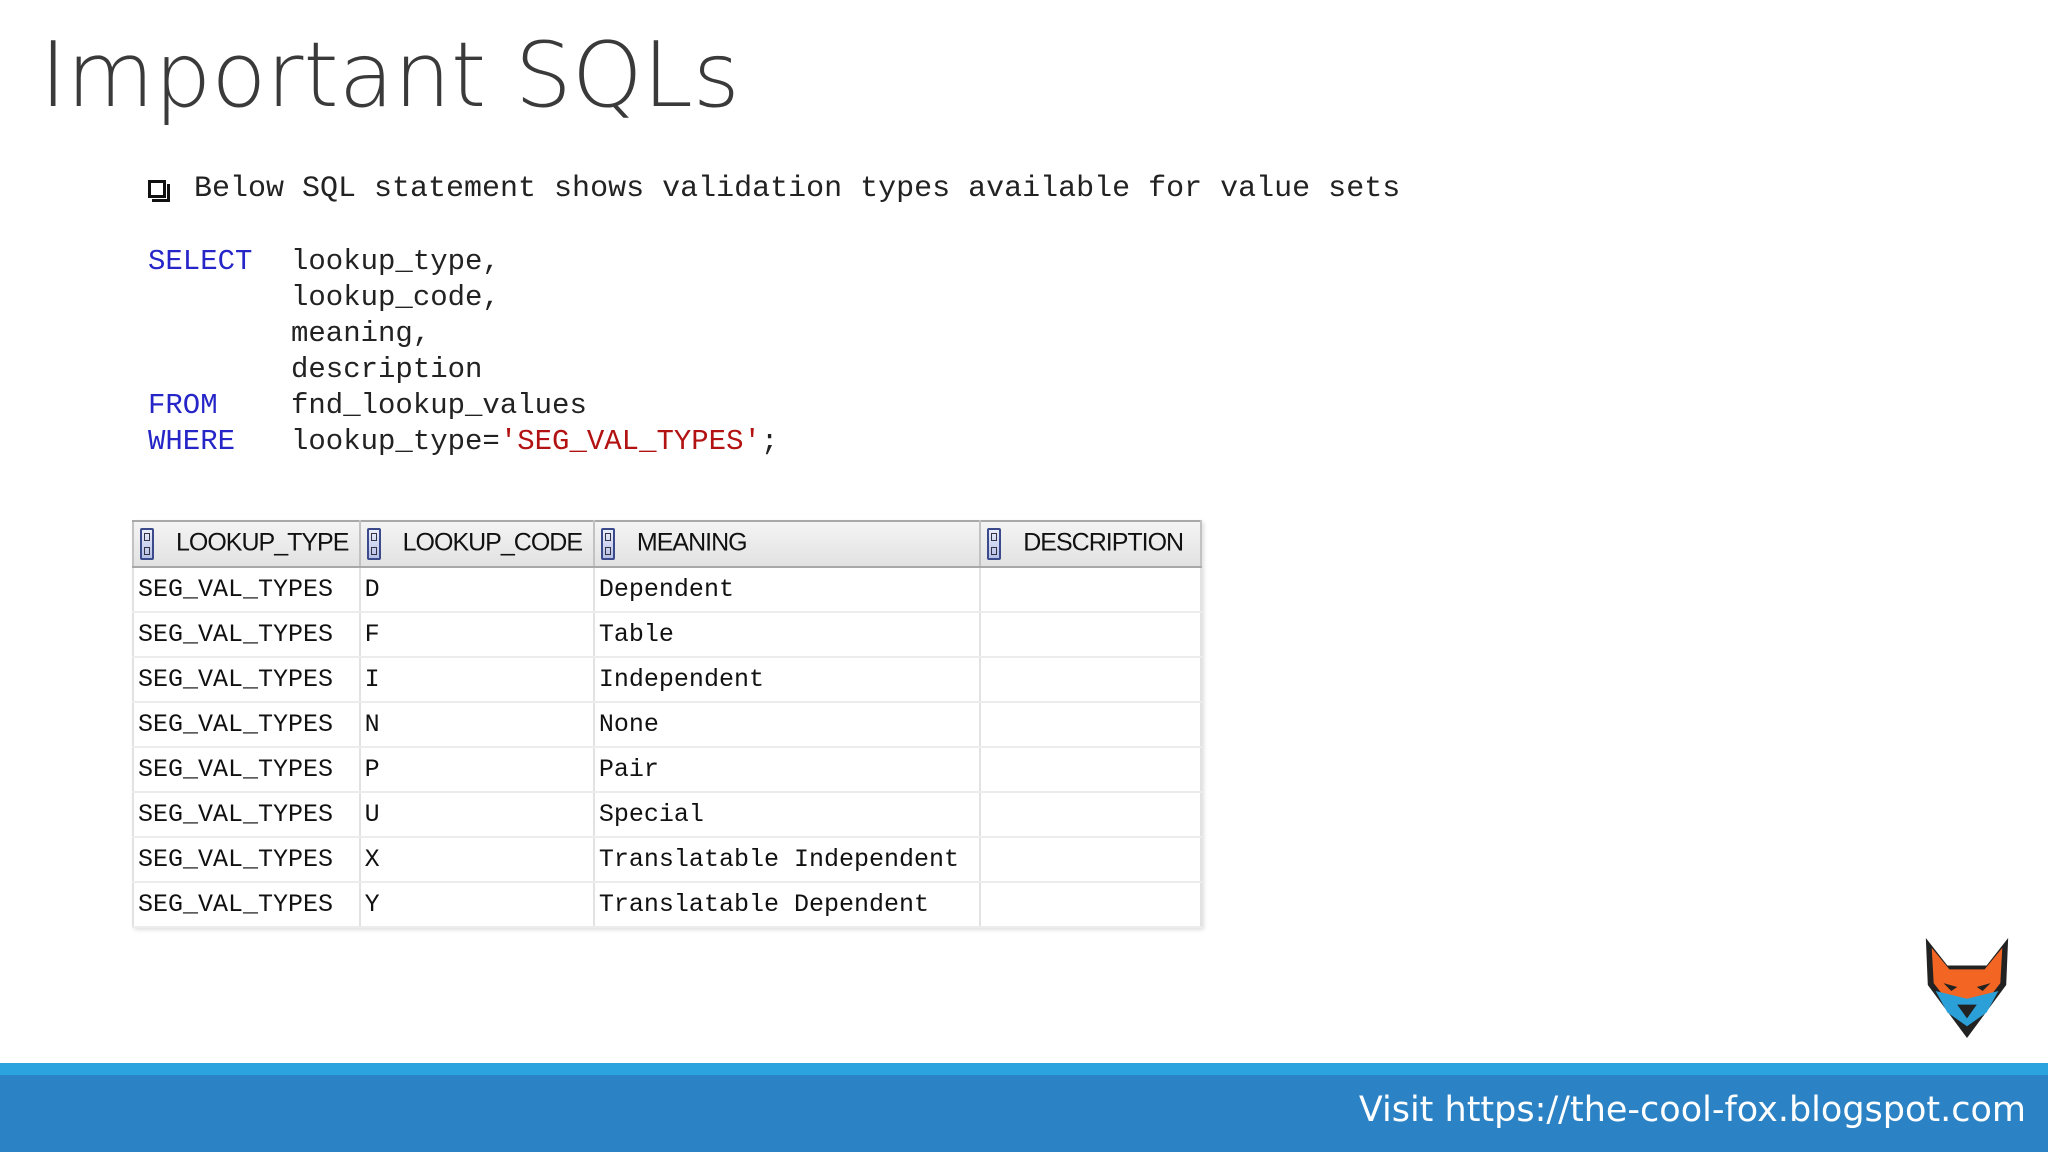 The image size is (2048, 1152). Describe the element at coordinates (787, 544) in the screenshot. I see `column-header-meaning: MEANING` at that location.